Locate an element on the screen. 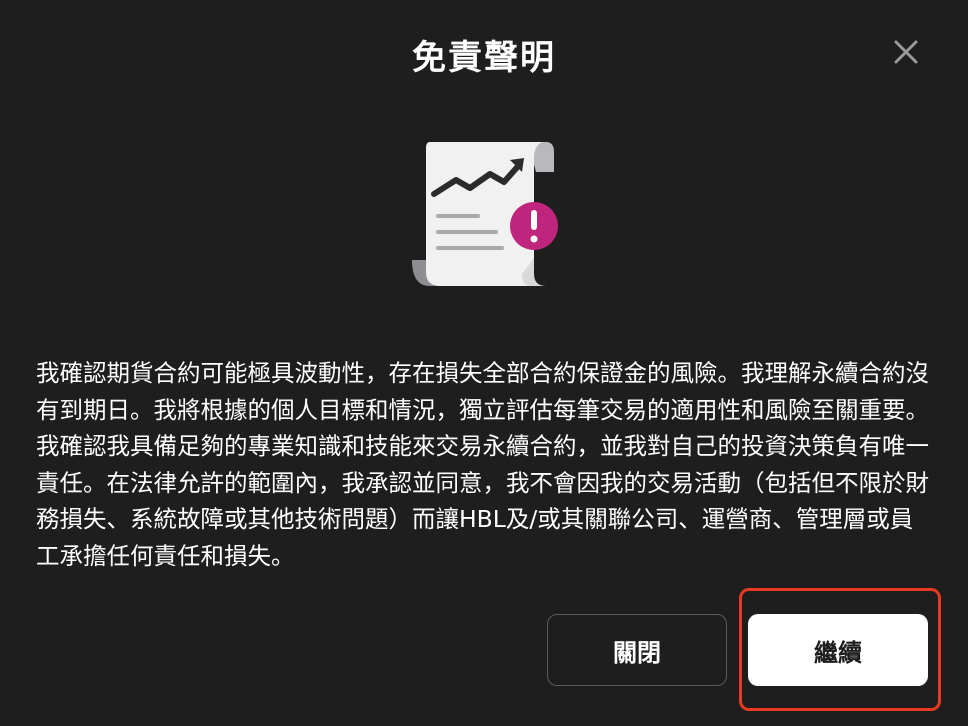  document-chart-warning-icon is located at coordinates (485, 214).